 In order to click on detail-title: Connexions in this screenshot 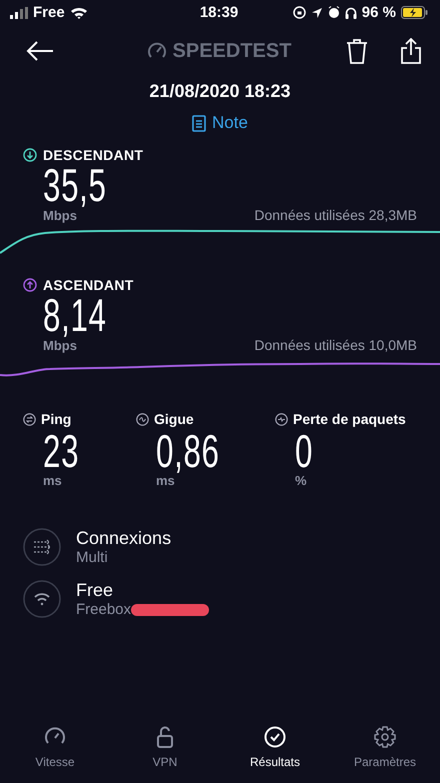, I will do `click(124, 538)`.